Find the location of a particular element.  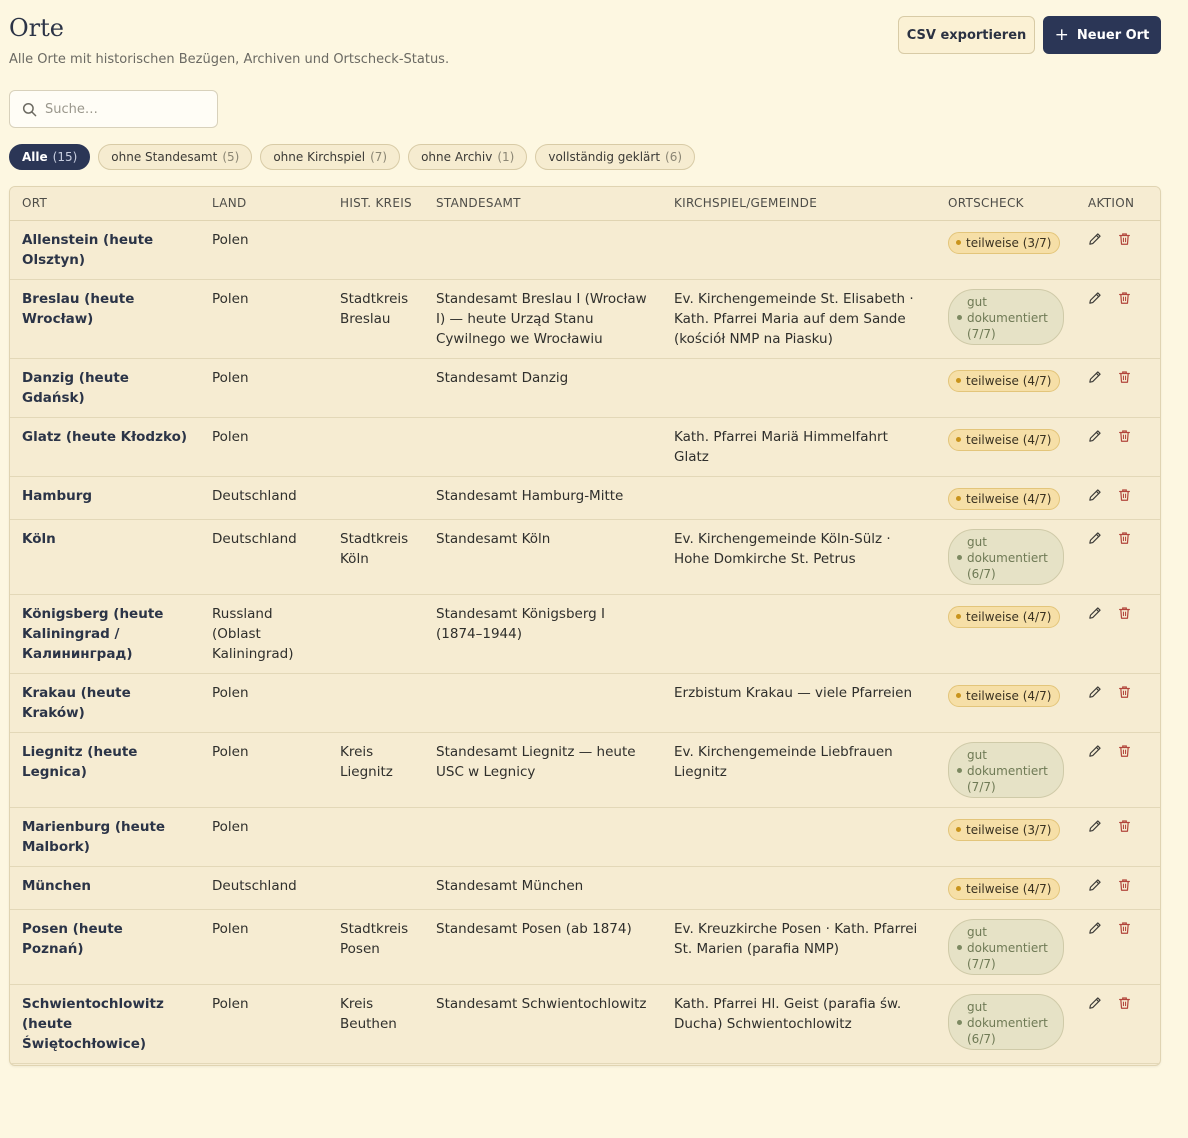

cell-ort: Danzig (heute Gdańsk) is located at coordinates (105, 388).